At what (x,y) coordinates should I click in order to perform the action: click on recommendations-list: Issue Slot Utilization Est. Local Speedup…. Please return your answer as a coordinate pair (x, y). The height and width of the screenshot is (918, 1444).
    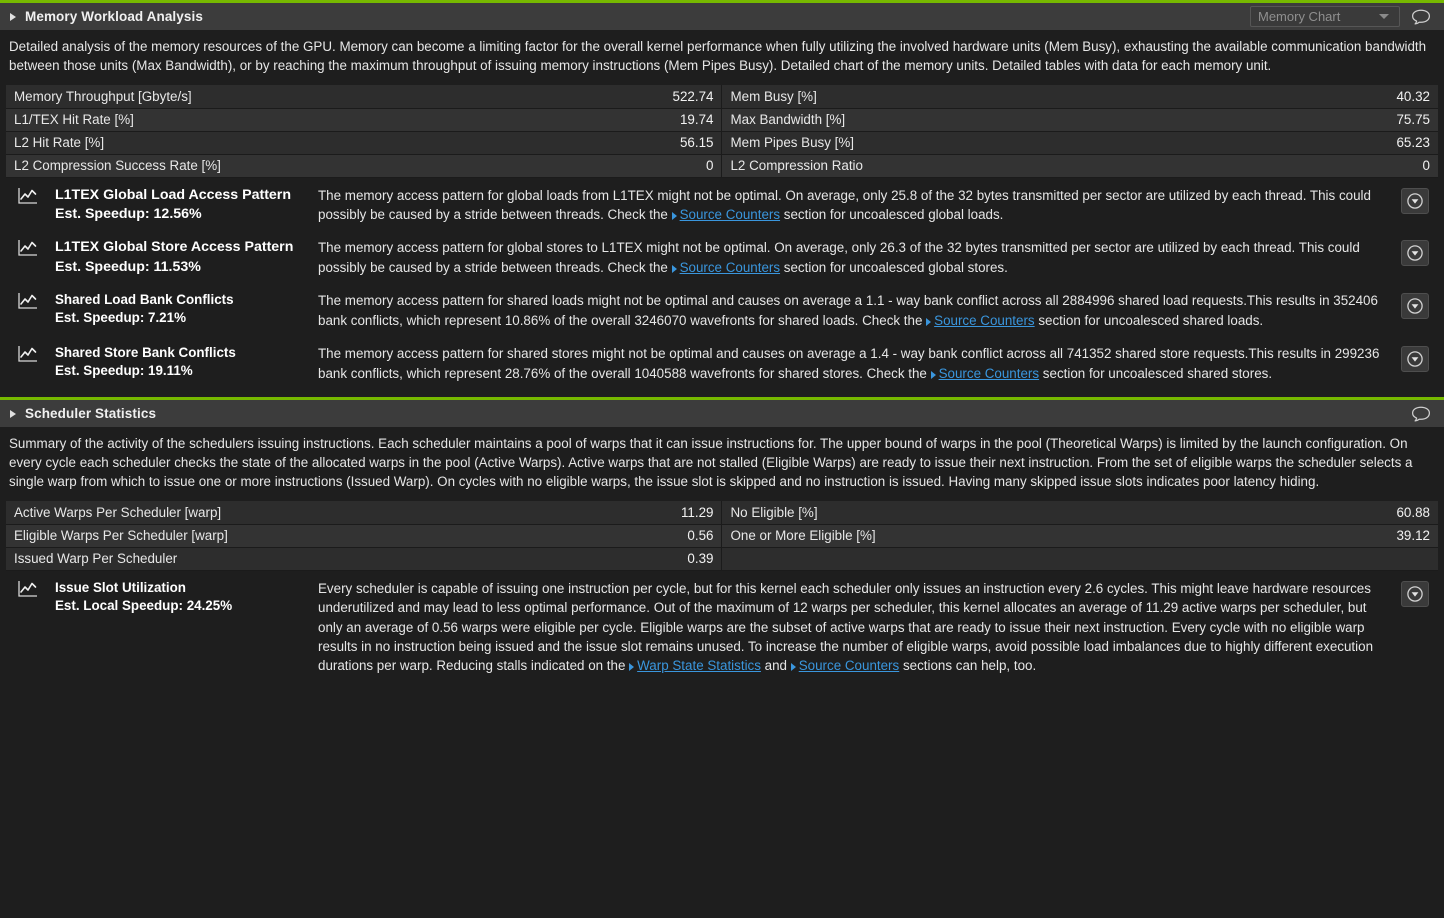
    Looking at the image, I should click on (722, 627).